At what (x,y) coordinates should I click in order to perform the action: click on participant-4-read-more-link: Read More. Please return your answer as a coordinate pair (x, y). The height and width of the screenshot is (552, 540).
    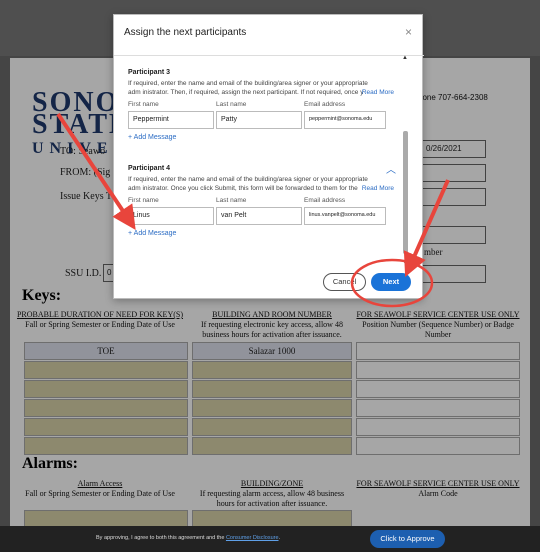
    Looking at the image, I should click on (378, 188).